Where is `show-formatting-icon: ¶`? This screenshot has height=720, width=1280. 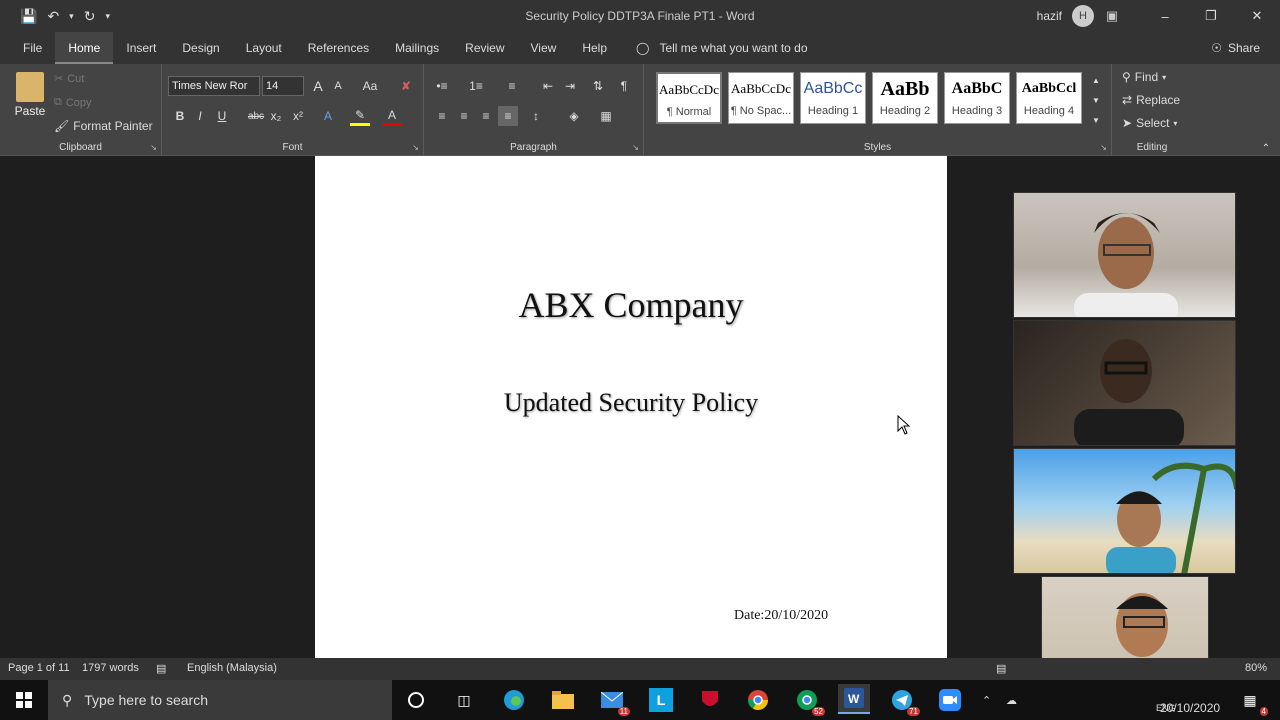
show-formatting-icon: ¶ is located at coordinates (624, 86).